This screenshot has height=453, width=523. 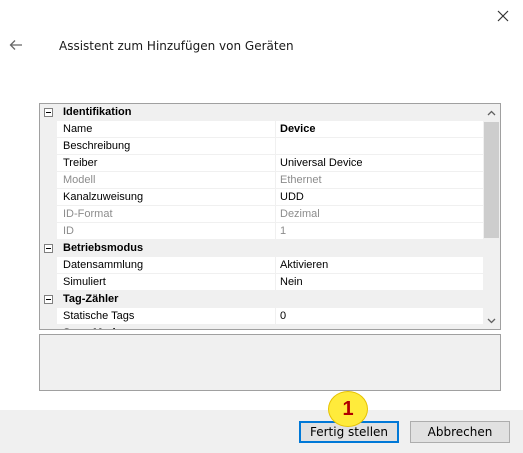 I want to click on wizard-title: Assistent zum Hinzufügen von Geräten, so click(x=176, y=46).